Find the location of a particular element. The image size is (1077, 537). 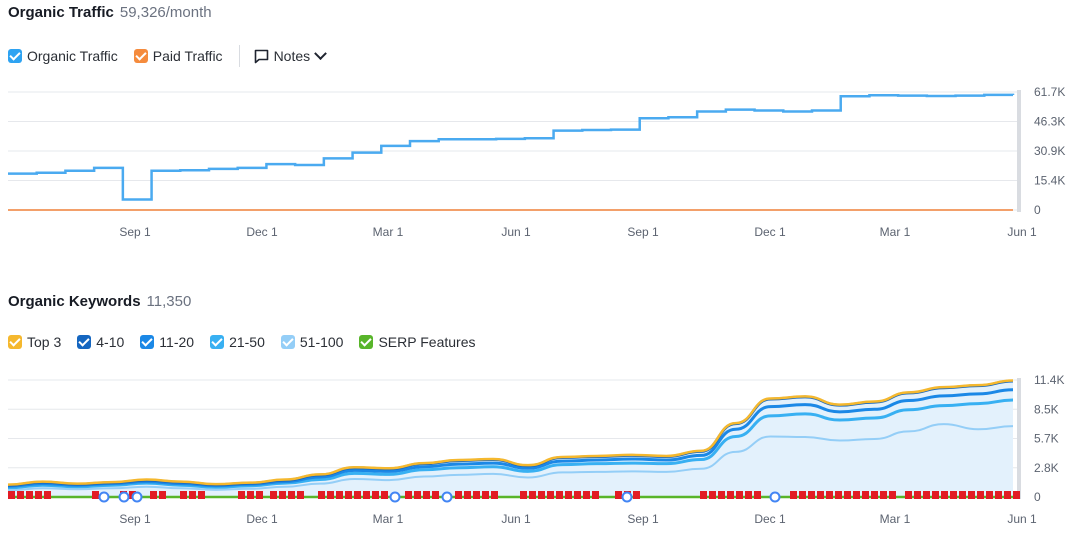

traffic-x-tick-mar-1: Mar 1 is located at coordinates (388, 232).